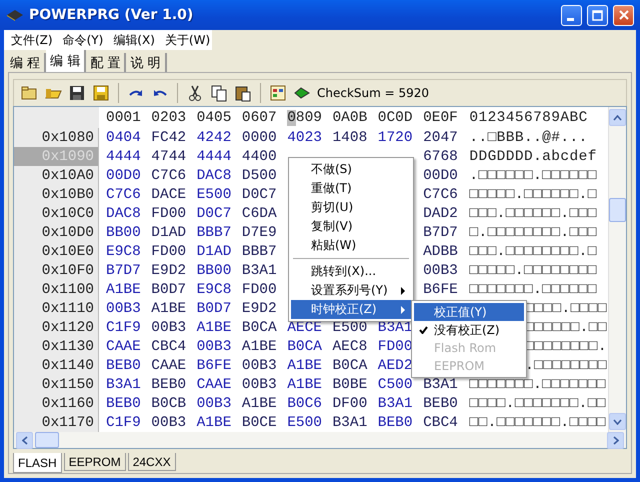 The height and width of the screenshot is (482, 640). What do you see at coordinates (56, 422) in the screenshot?
I see `address-cell: 0x1170` at bounding box center [56, 422].